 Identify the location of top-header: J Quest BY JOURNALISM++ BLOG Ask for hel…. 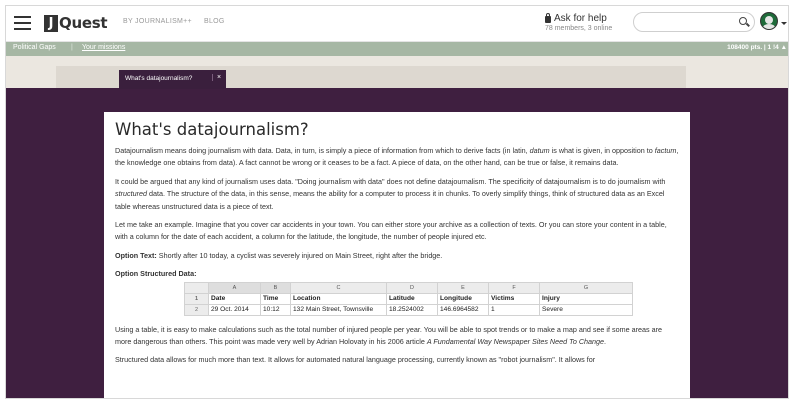
(397, 24).